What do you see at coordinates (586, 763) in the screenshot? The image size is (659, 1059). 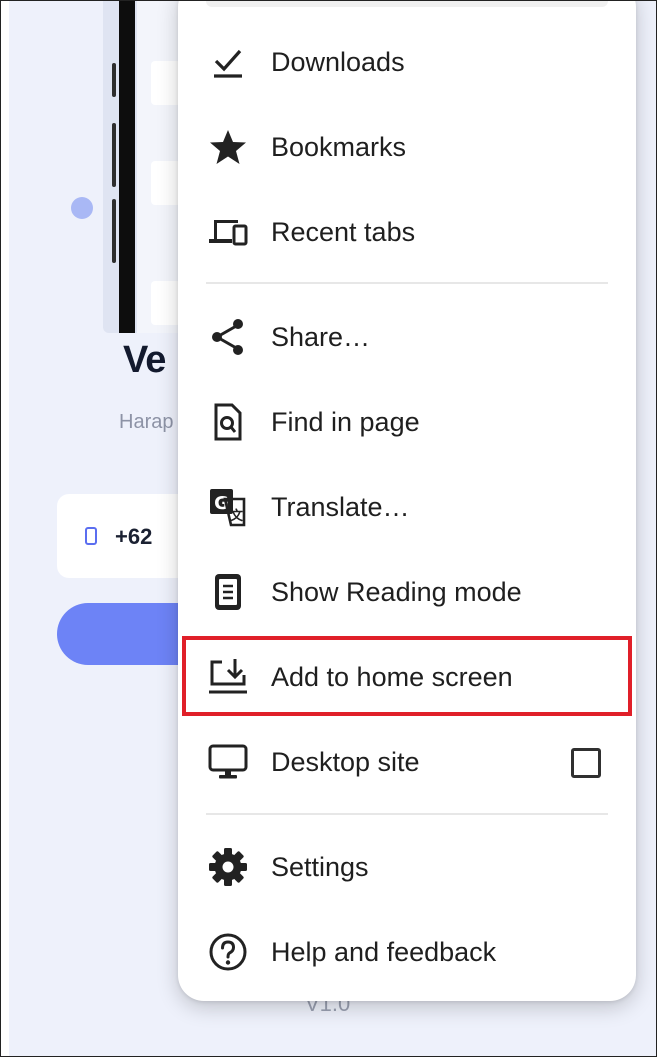 I see `desktop-site-checkbox` at bounding box center [586, 763].